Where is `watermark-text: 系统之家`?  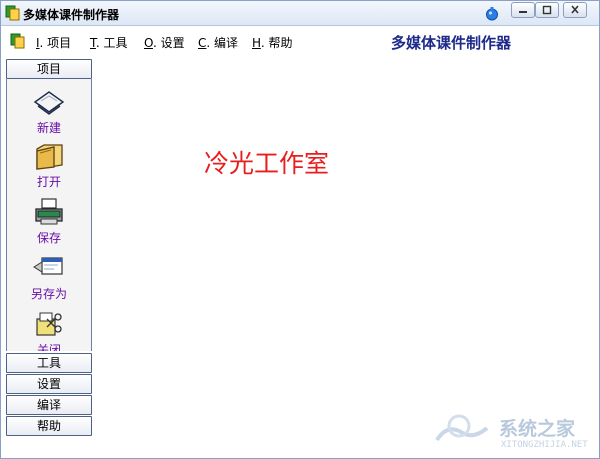 watermark-text: 系统之家 is located at coordinates (537, 429).